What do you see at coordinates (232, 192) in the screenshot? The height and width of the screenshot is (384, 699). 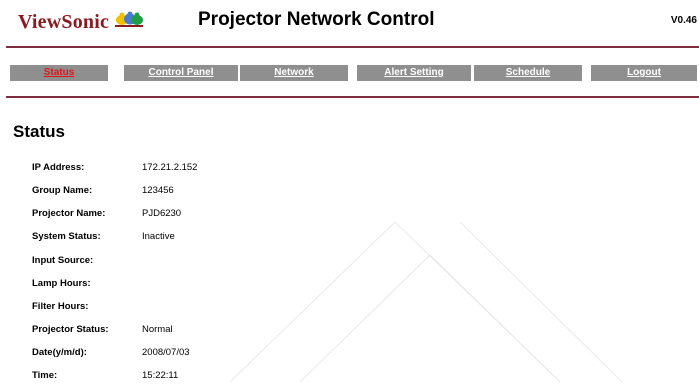 I see `status-row: Group Name: 123456` at bounding box center [232, 192].